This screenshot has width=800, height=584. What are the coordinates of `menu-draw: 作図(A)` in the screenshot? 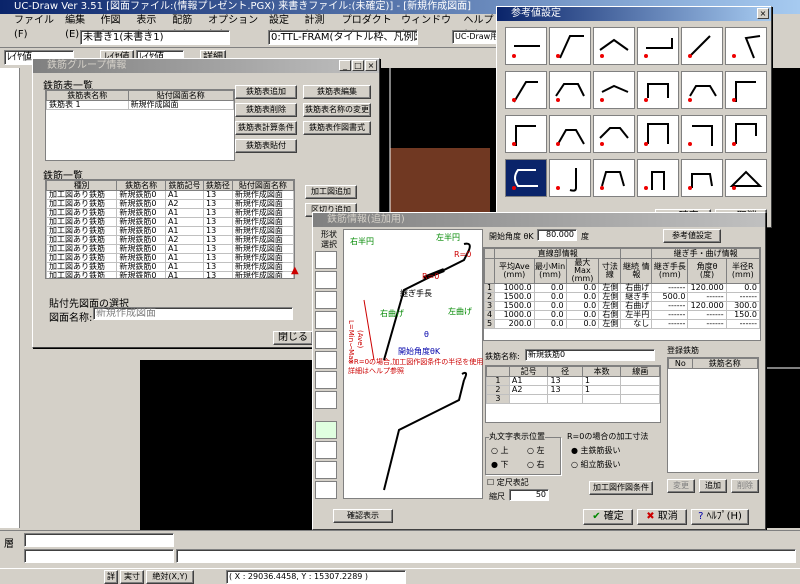 It's located at (115, 27).